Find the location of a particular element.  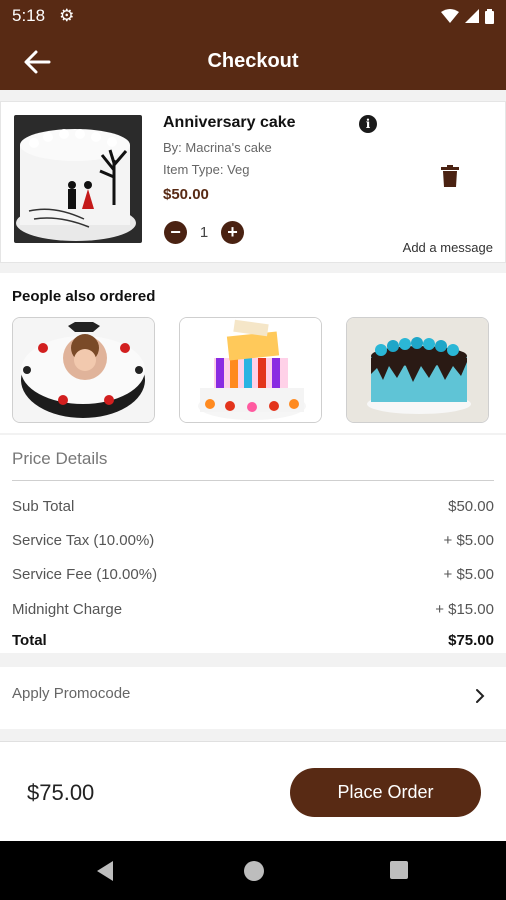

quantity-stepper: − 1 + is located at coordinates (204, 232).